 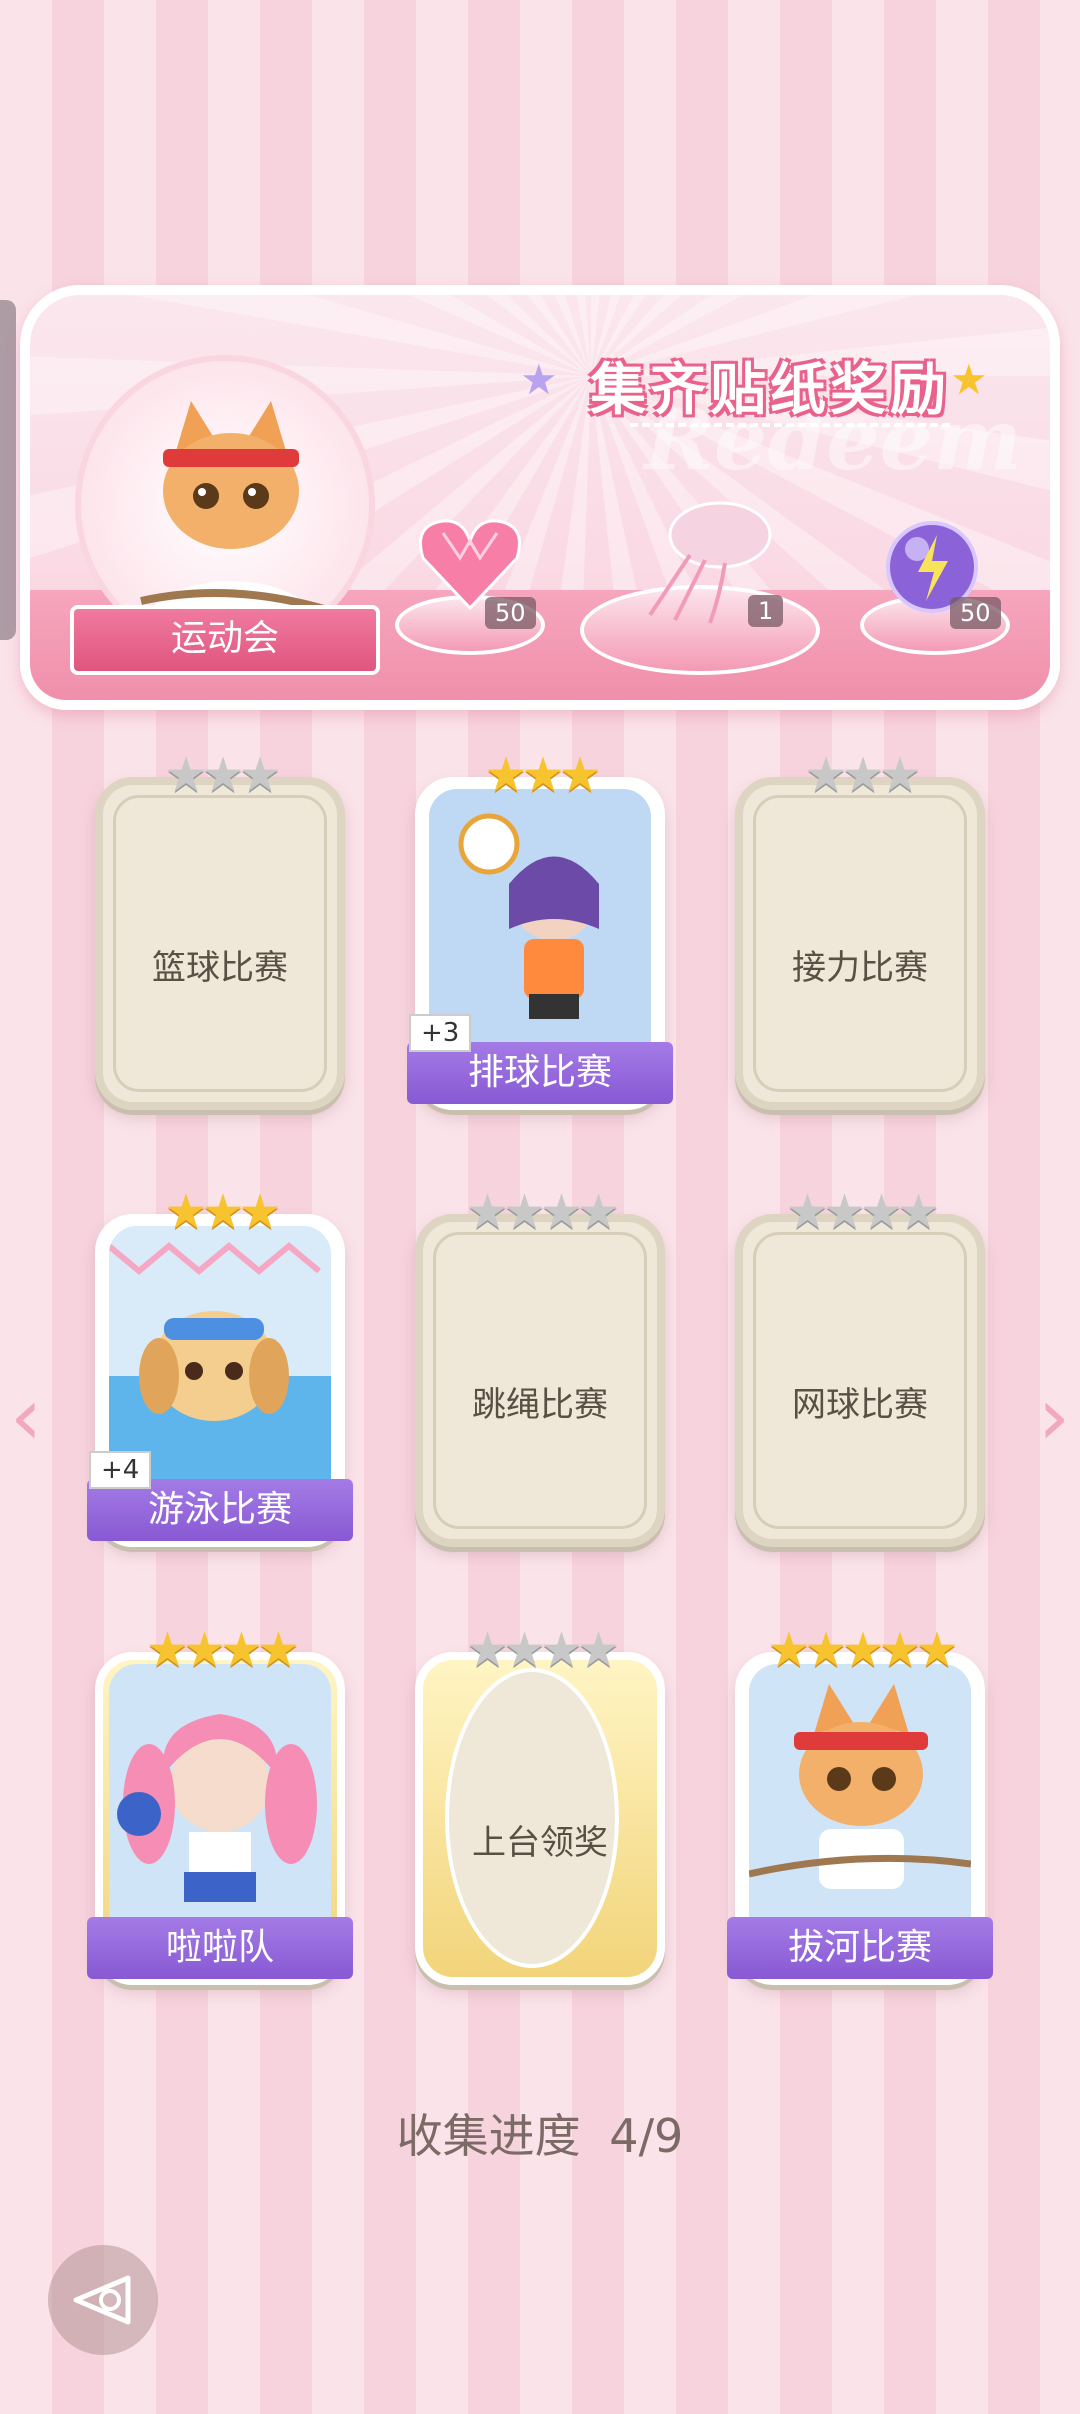 What do you see at coordinates (220, 968) in the screenshot?
I see `card-name: 篮球比赛` at bounding box center [220, 968].